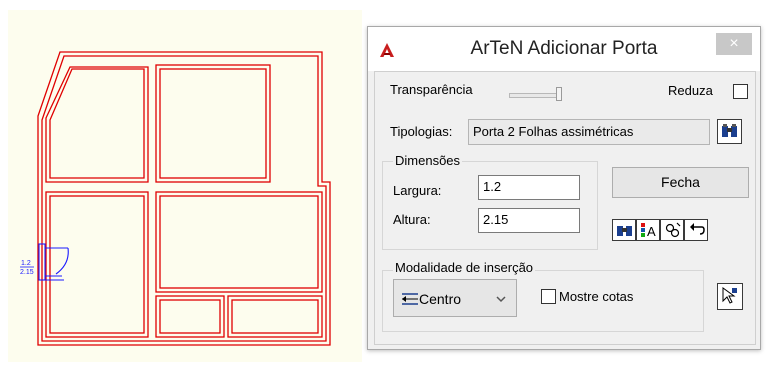  I want to click on room-bottom-right, so click(275, 316).